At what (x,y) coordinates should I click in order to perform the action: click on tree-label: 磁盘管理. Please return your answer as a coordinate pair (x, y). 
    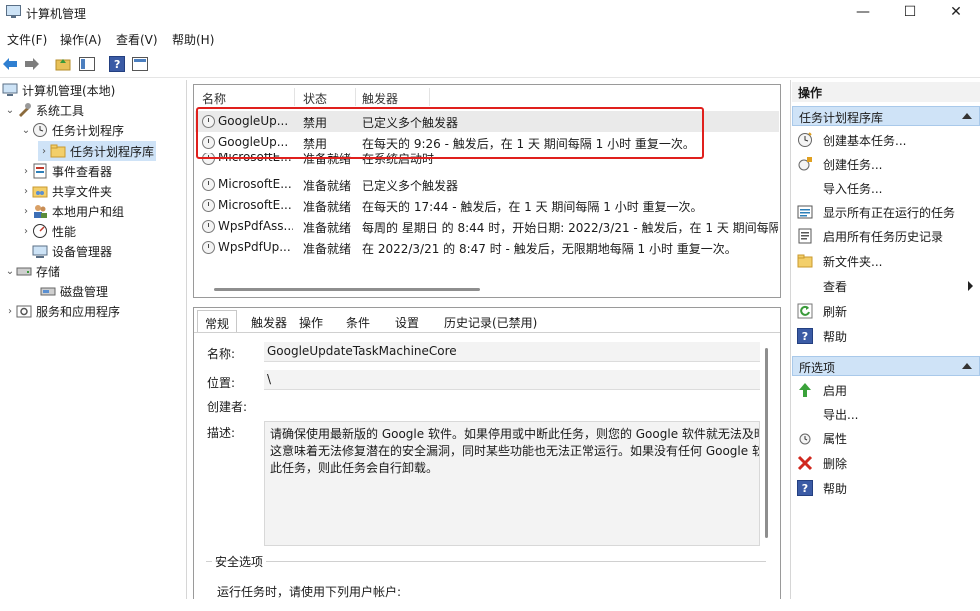
    Looking at the image, I should click on (84, 291).